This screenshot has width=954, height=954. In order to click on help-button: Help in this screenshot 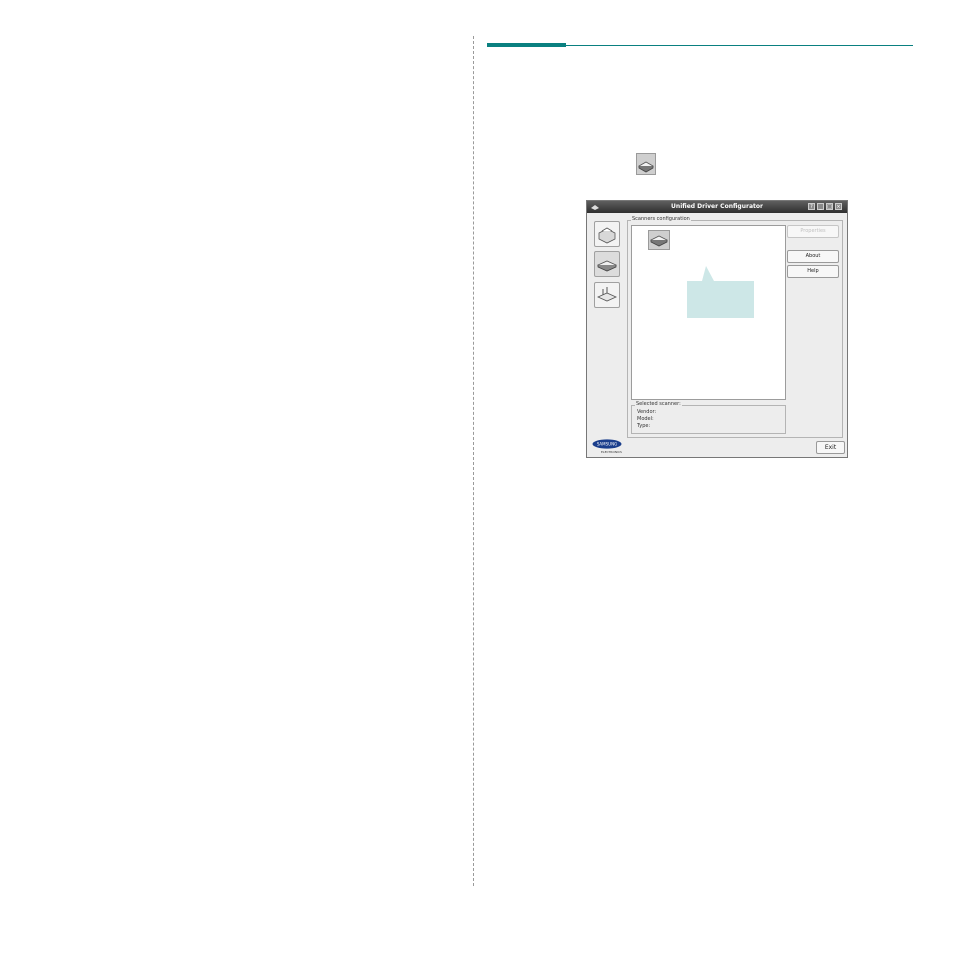, I will do `click(813, 271)`.